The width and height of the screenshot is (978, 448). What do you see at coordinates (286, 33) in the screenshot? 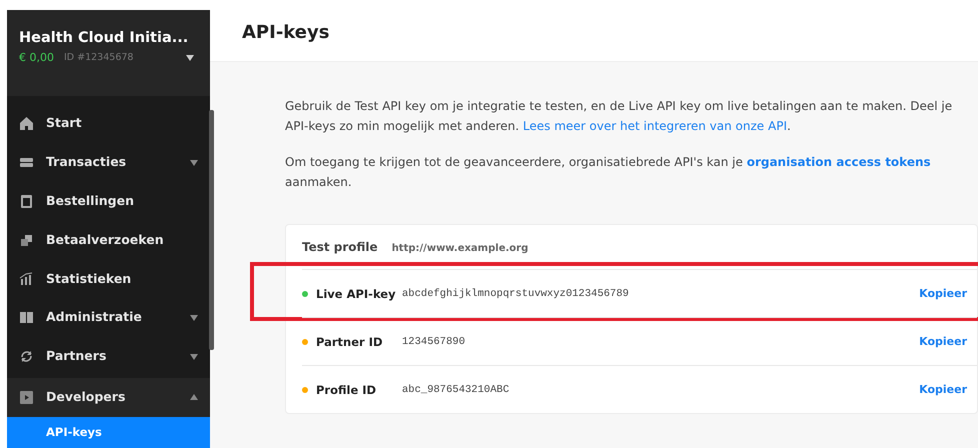
I see `page-title: API-keys` at bounding box center [286, 33].